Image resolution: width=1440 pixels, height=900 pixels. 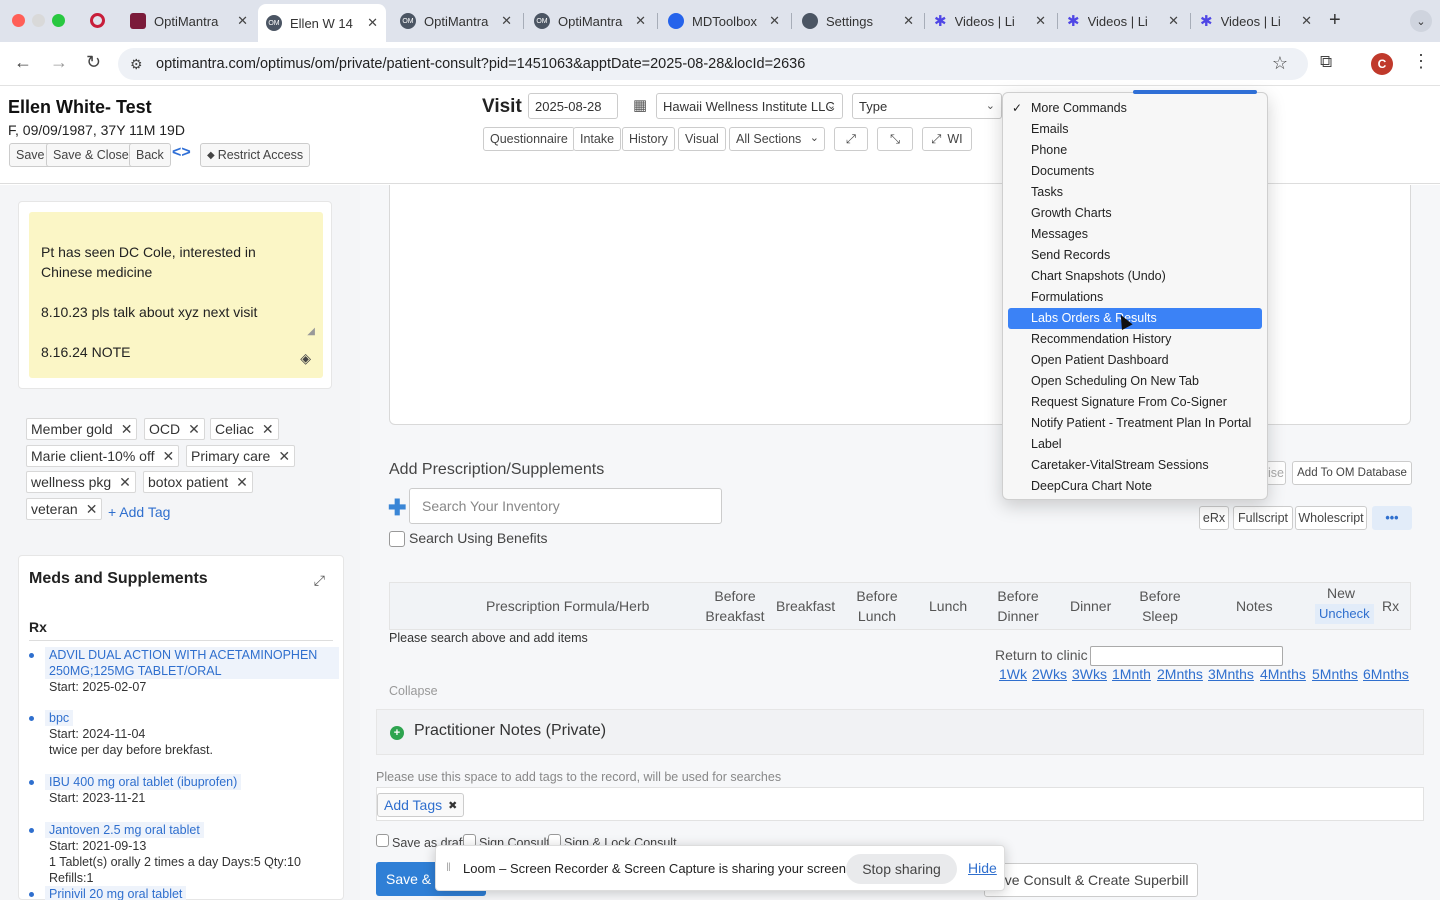 What do you see at coordinates (749, 106) in the screenshot?
I see `location-select: Hawaii Wellness Institute LLC ⌄` at bounding box center [749, 106].